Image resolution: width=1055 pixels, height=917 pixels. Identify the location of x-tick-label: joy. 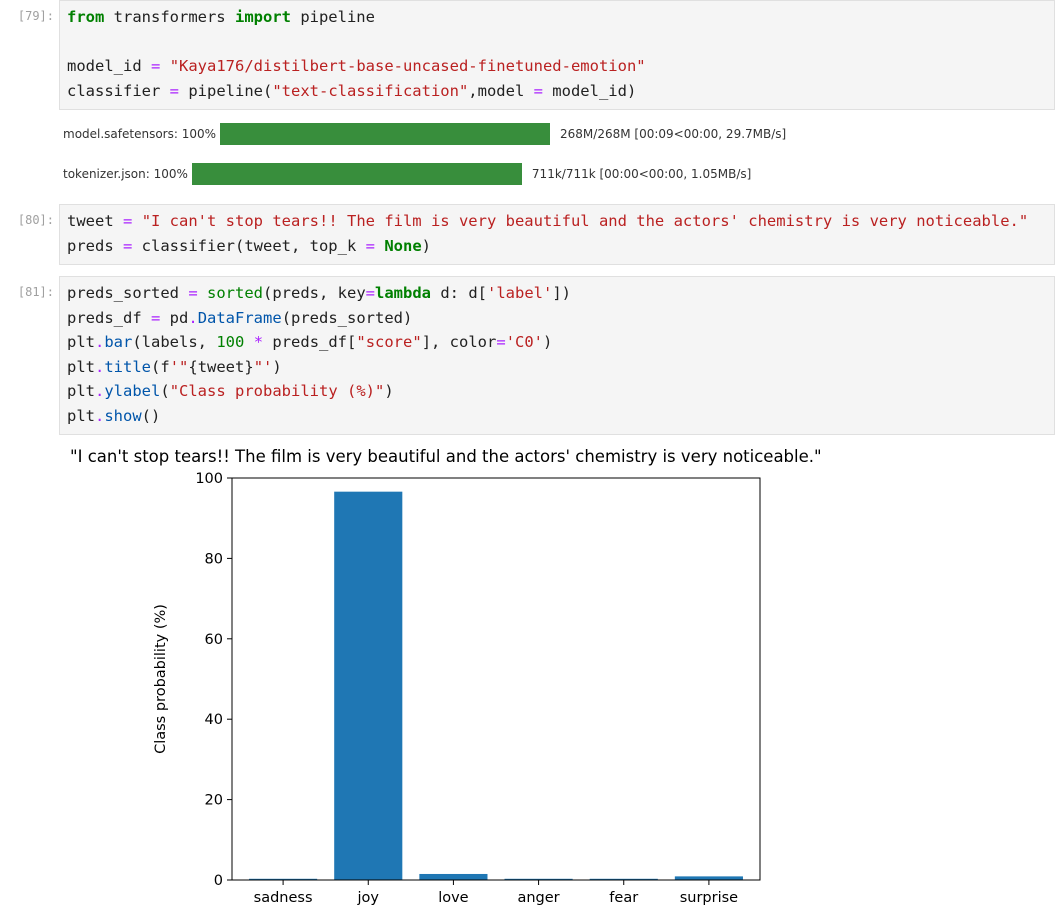
(368, 898).